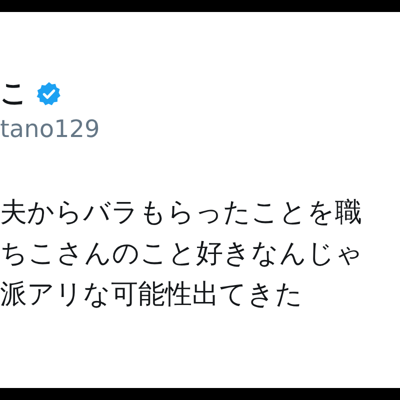  What do you see at coordinates (152, 294) in the screenshot?
I see `tweet-text-line: 派アリな可能性出てきた` at bounding box center [152, 294].